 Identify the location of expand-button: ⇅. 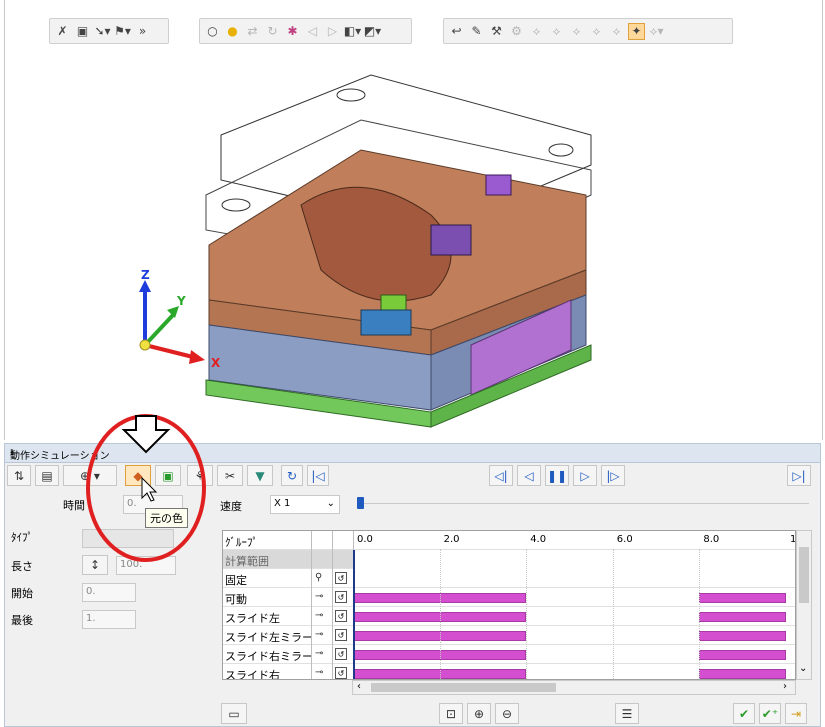
(19, 475).